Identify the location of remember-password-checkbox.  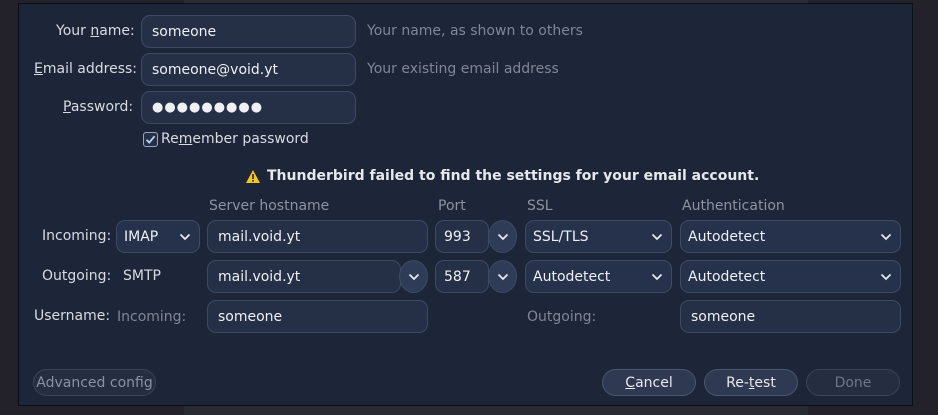
(150, 139).